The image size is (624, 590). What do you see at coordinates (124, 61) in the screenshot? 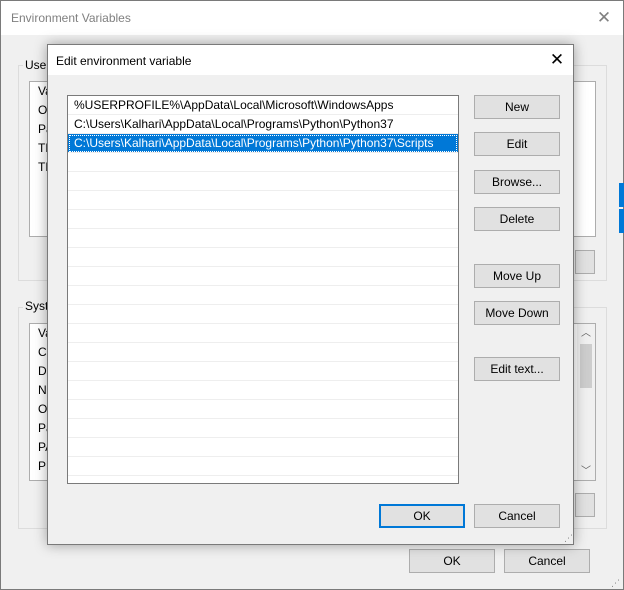
I see `dialog-title: Edit environment variable` at bounding box center [124, 61].